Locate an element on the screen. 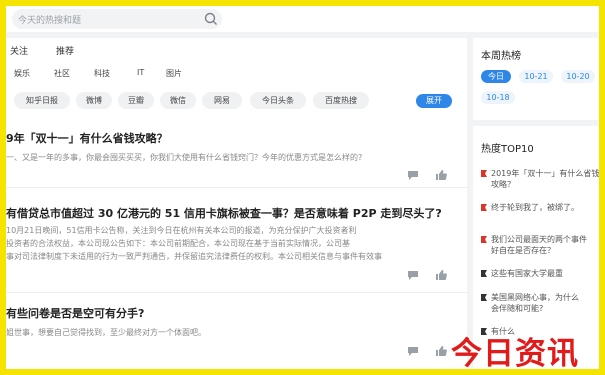  article-title: 9年「双十一」有什么省钱攻略？ is located at coordinates (87, 138).